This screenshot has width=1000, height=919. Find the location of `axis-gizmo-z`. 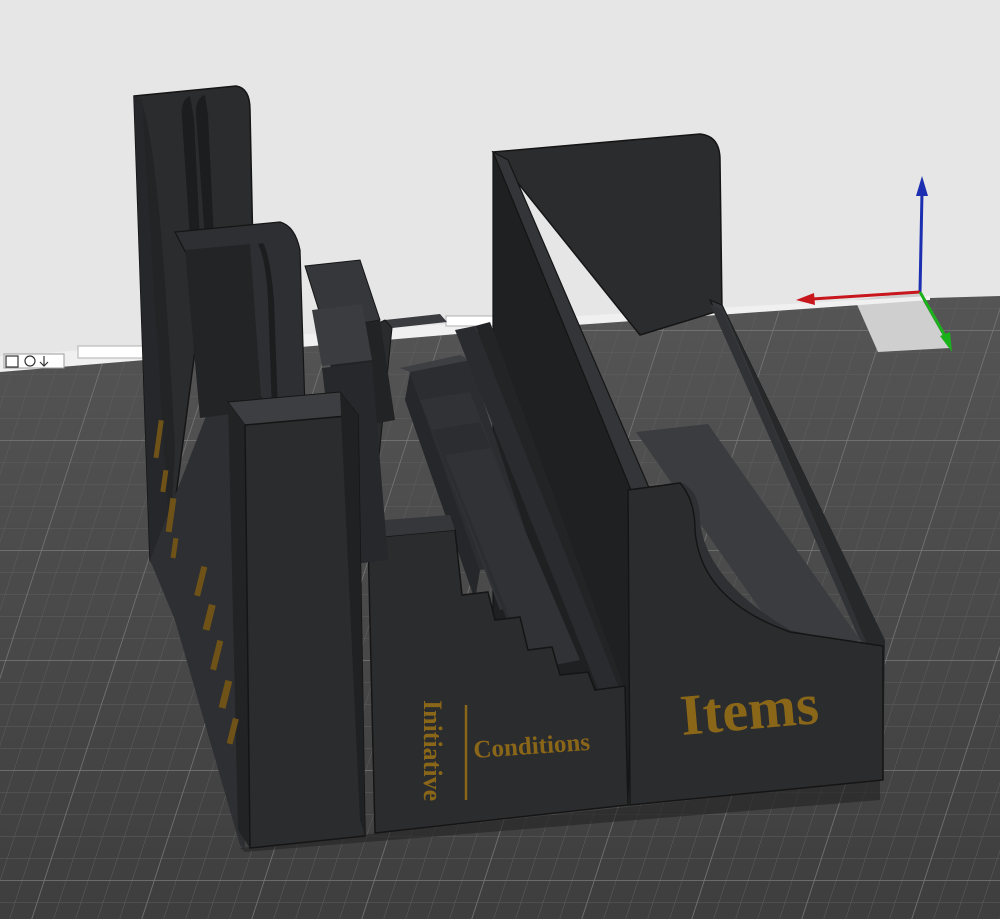

axis-gizmo-z is located at coordinates (921, 242).